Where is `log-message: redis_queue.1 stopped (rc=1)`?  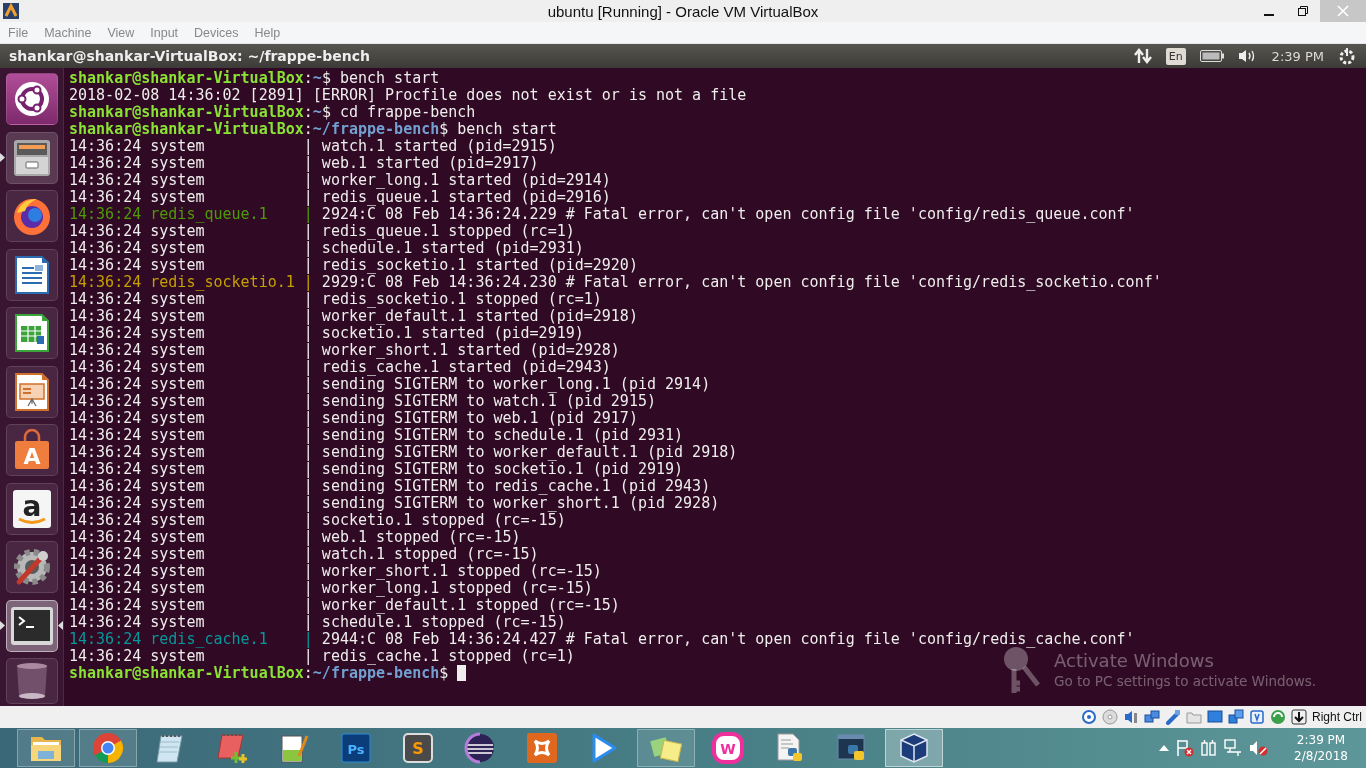 log-message: redis_queue.1 stopped (rc=1) is located at coordinates (448, 231).